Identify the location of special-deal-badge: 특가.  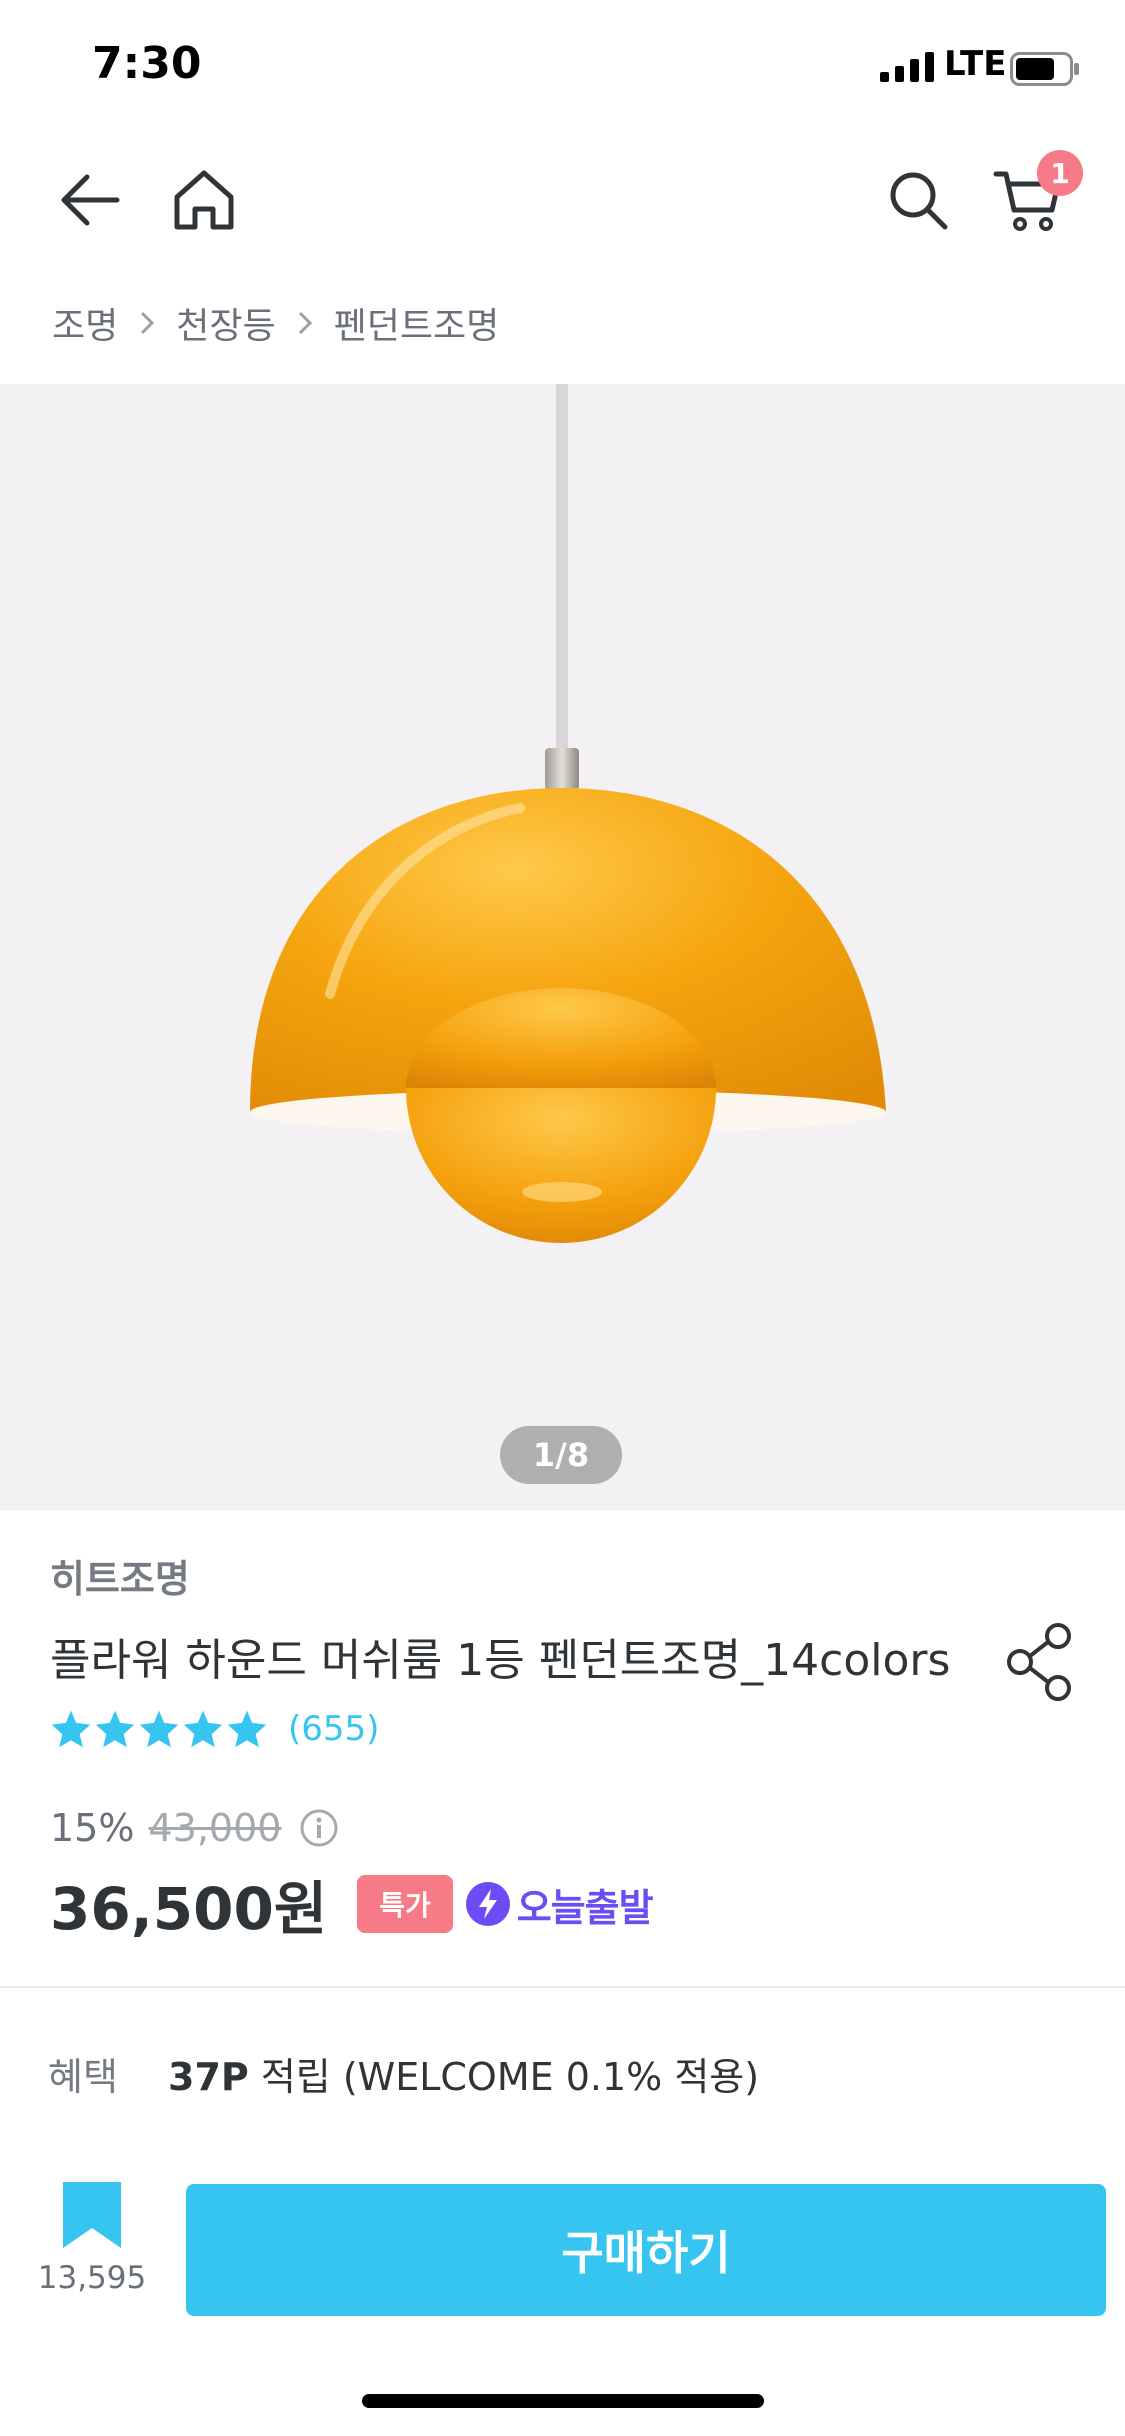
(405, 1904).